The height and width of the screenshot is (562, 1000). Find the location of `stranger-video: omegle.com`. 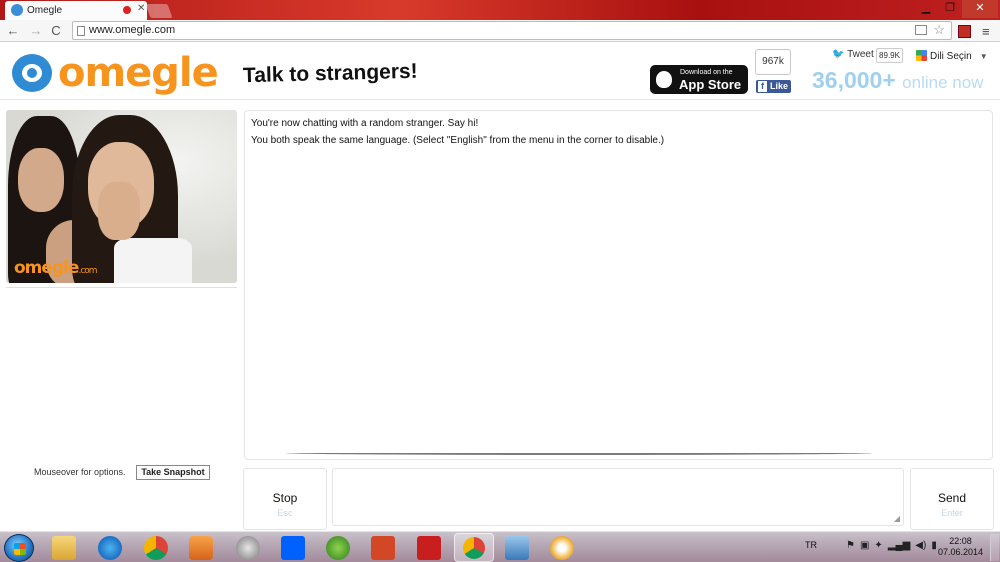

stranger-video: omegle.com is located at coordinates (121, 196).